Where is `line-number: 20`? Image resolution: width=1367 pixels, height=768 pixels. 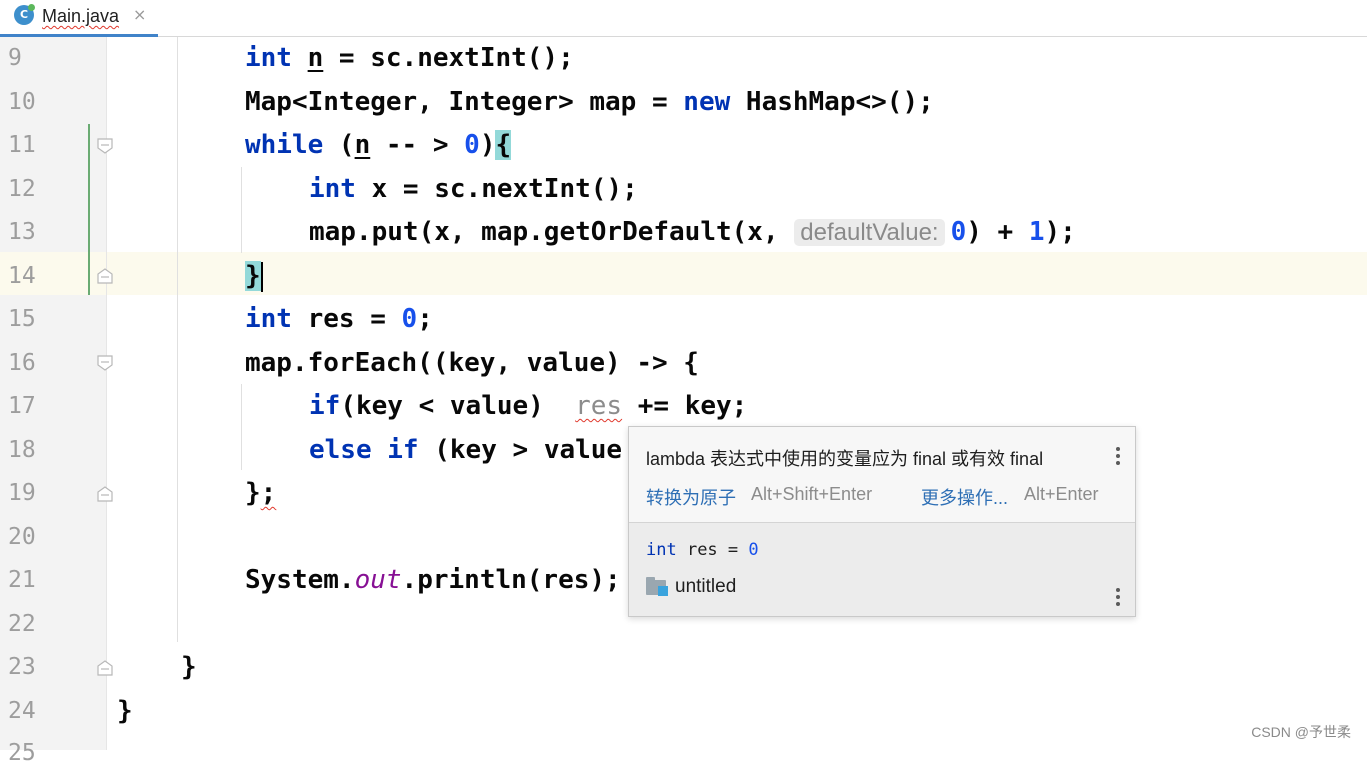
line-number: 20 is located at coordinates (22, 537).